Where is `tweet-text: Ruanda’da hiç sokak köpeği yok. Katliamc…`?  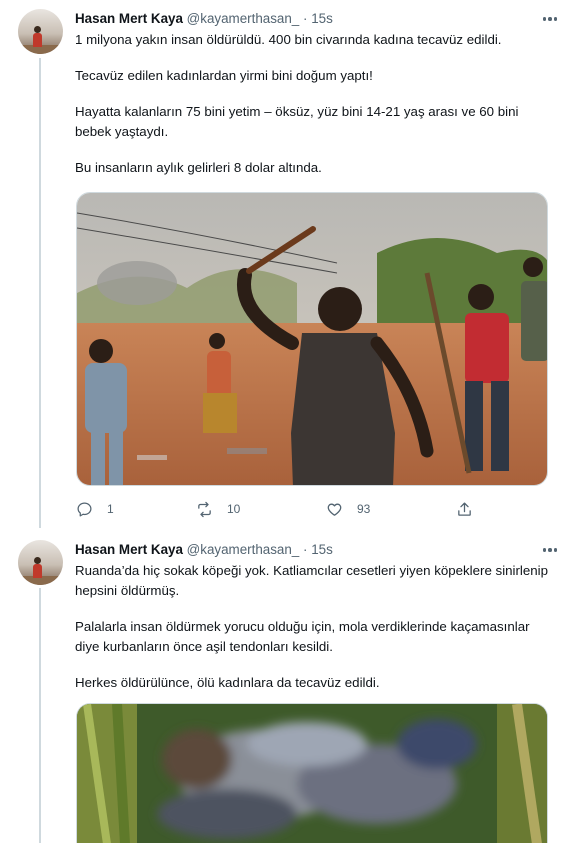
tweet-text: Ruanda’da hiç sokak köpeği yok. Katliamc… is located at coordinates (315, 635).